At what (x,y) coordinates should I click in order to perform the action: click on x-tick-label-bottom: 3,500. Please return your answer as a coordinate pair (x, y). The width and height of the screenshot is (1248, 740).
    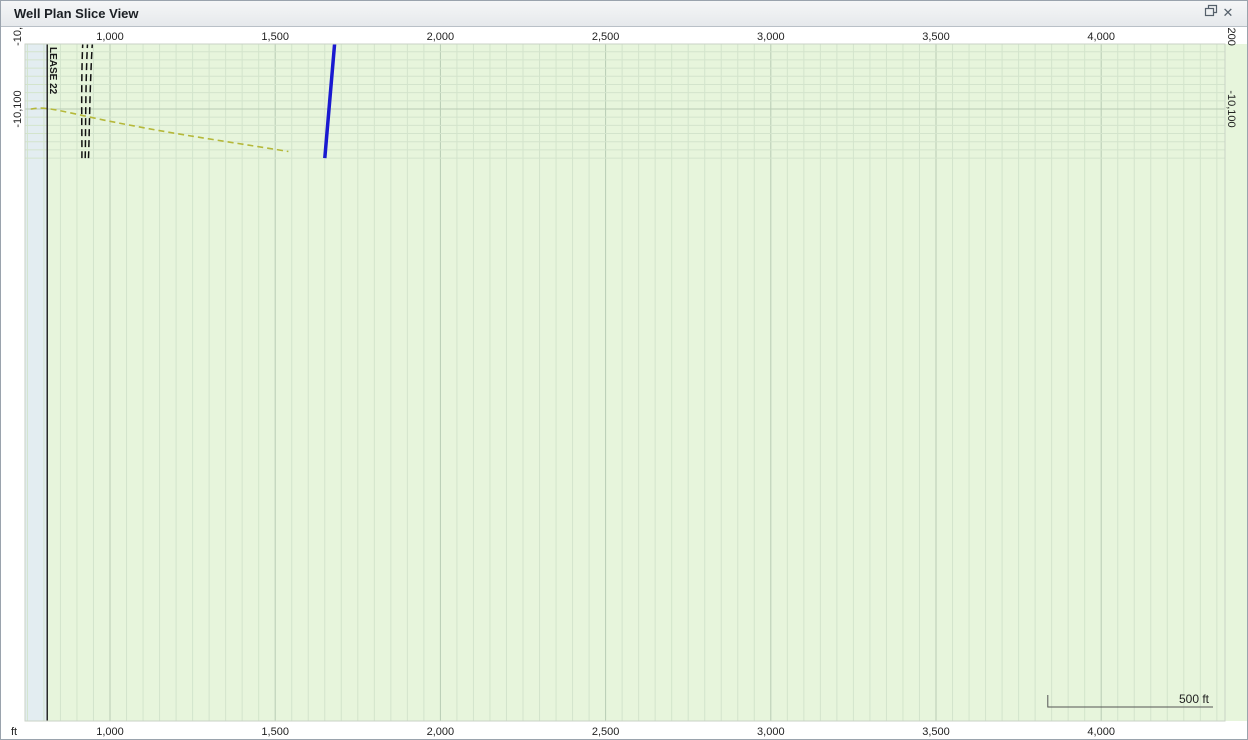
    Looking at the image, I should click on (936, 732).